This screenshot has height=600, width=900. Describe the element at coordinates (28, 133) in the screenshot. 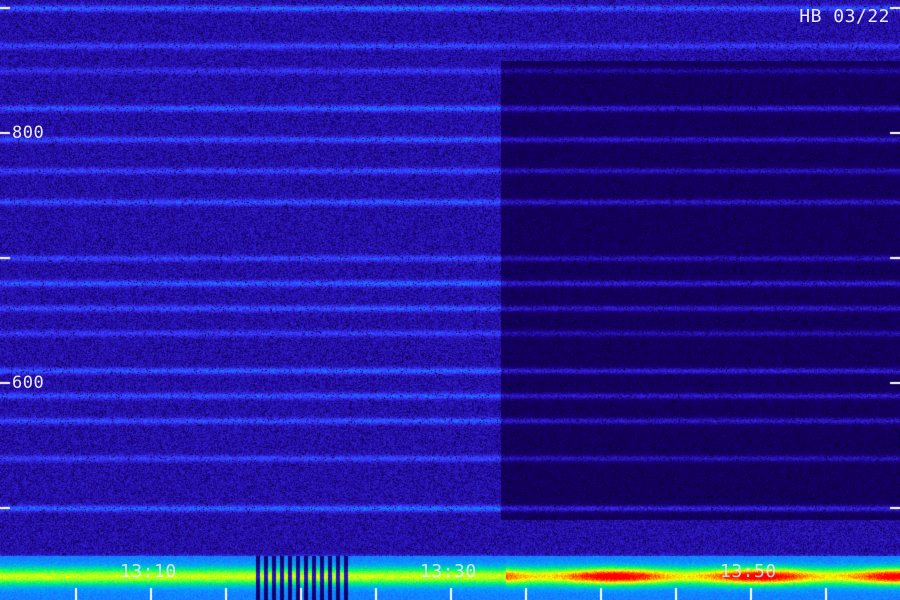

I see `y-tick-label-800: 800` at that location.